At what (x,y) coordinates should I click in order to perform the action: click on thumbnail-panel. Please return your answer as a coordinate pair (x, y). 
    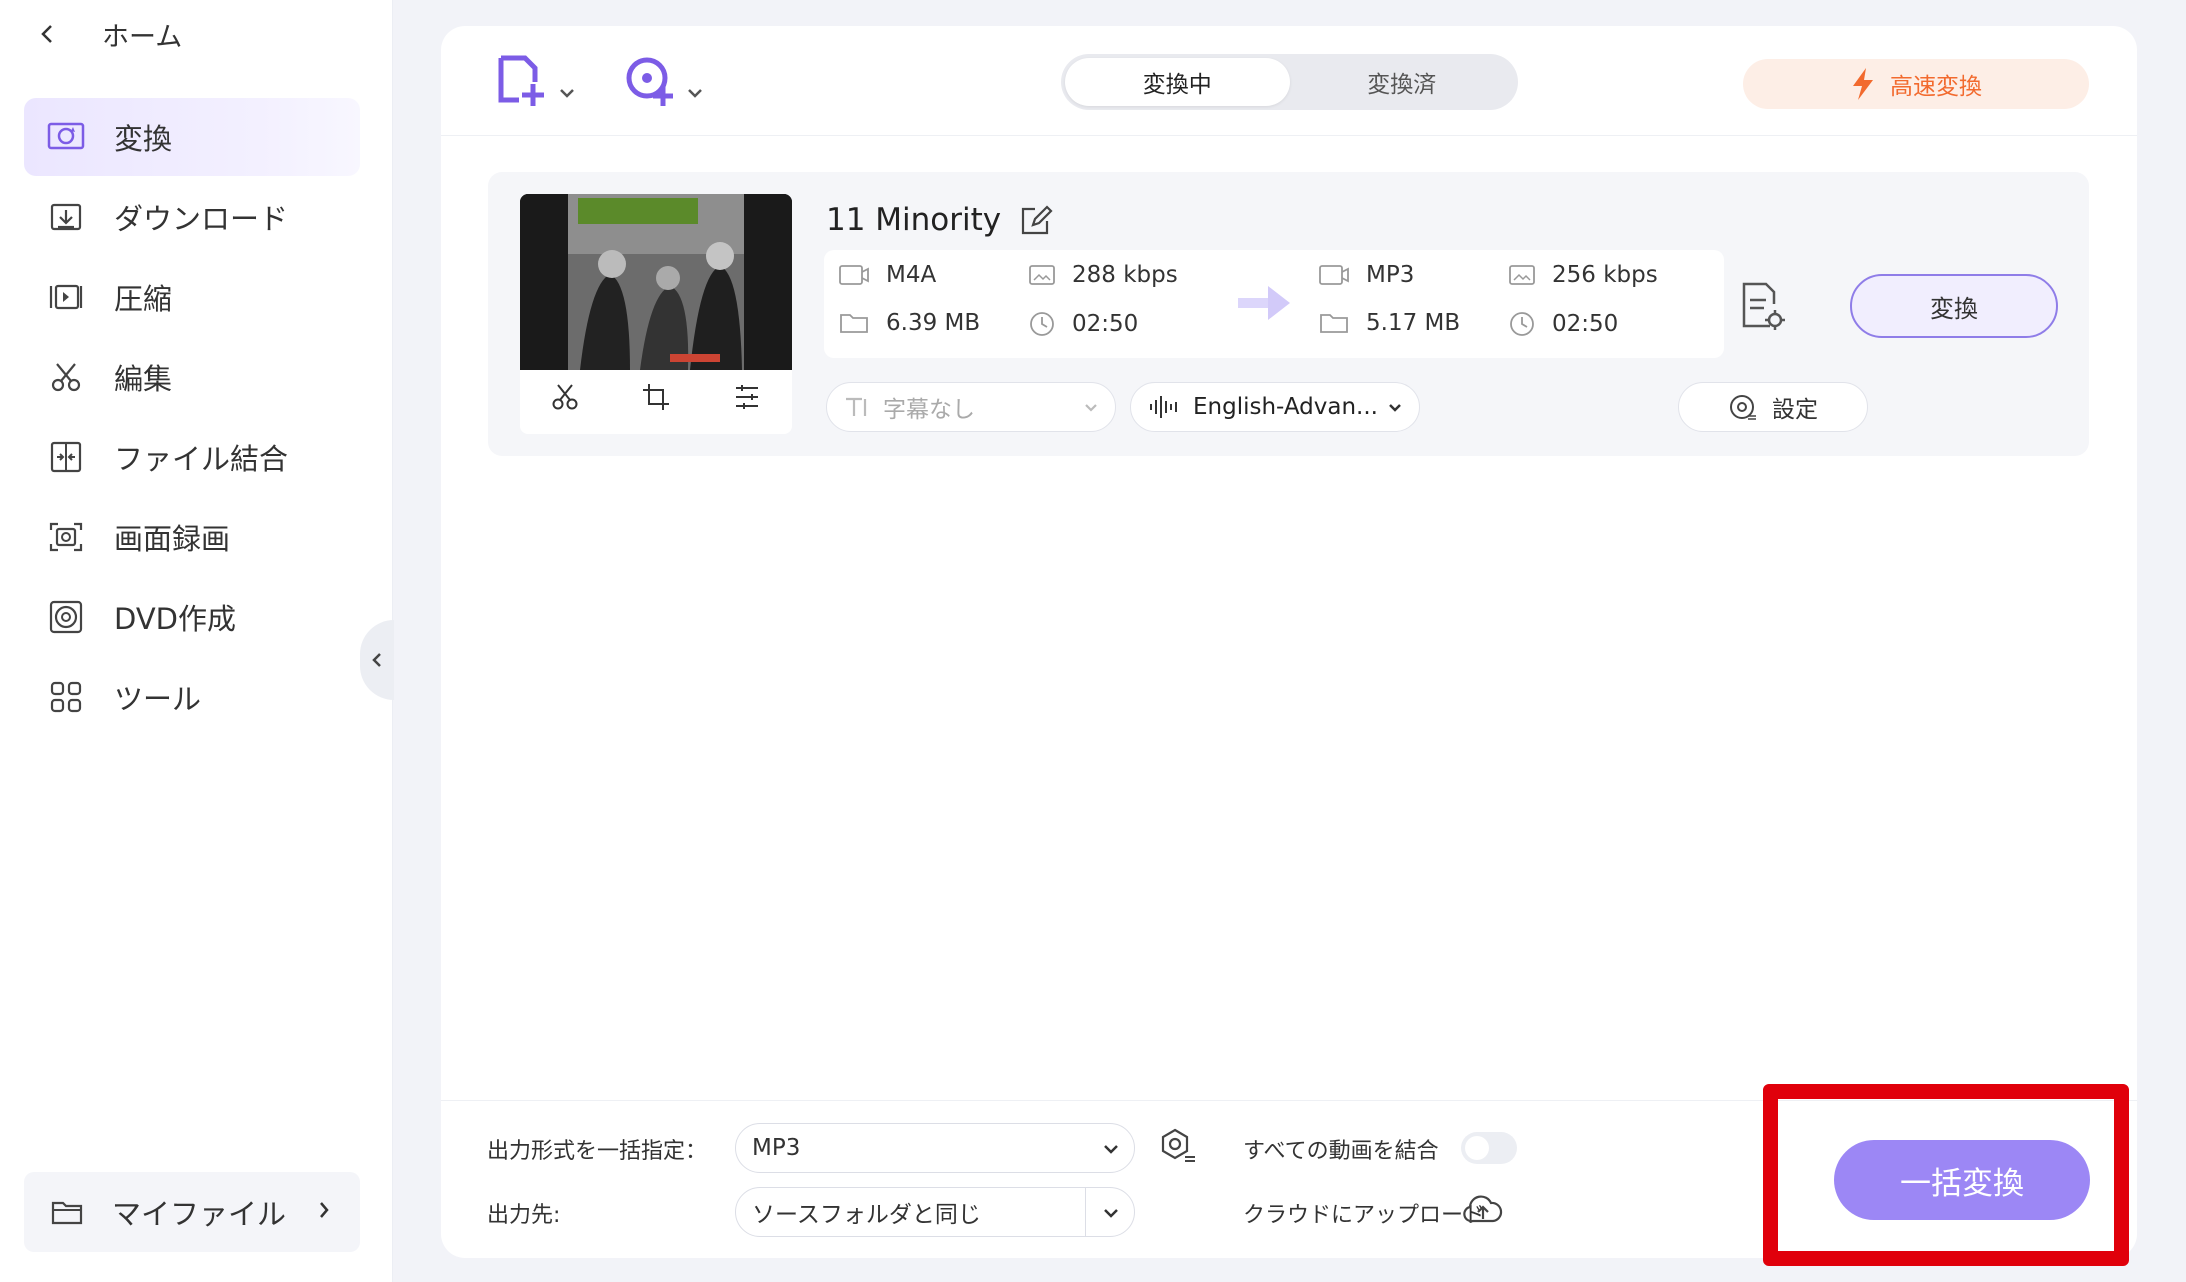
    Looking at the image, I should click on (656, 314).